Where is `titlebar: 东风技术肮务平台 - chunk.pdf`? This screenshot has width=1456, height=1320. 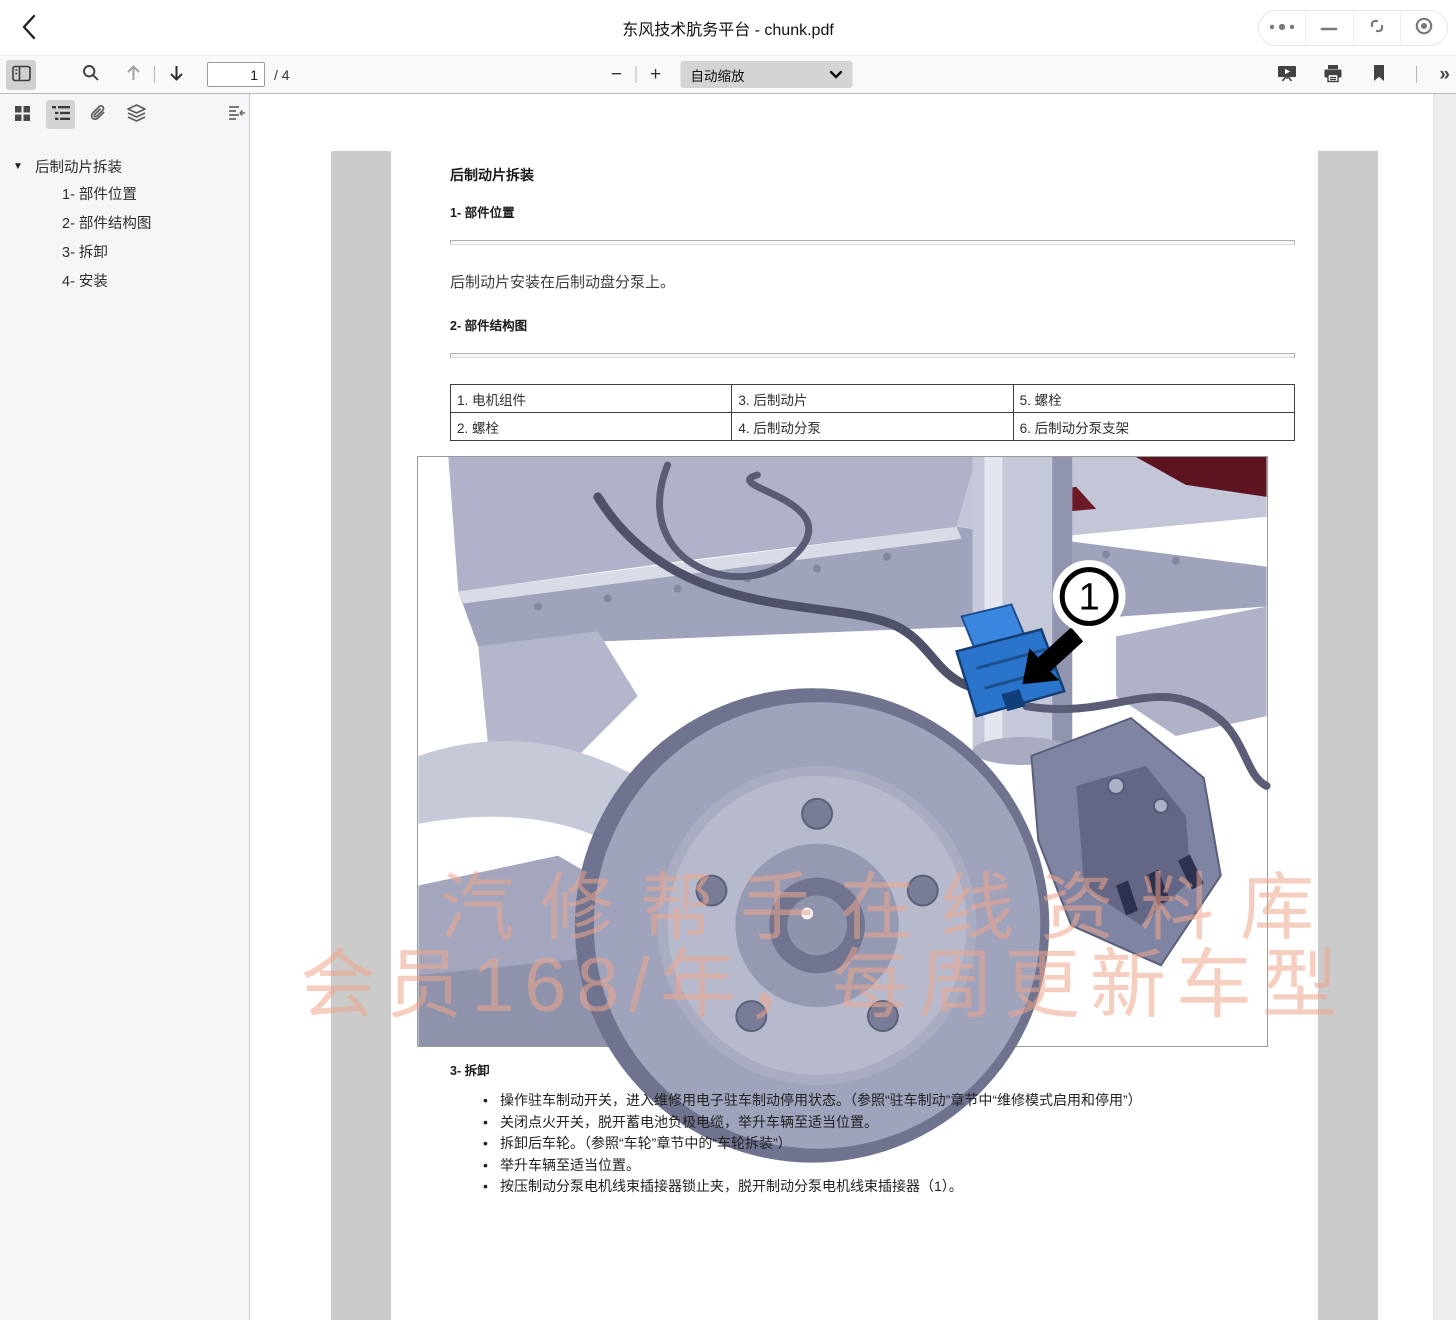
titlebar: 东风技术肮务平台 - chunk.pdf is located at coordinates (728, 28).